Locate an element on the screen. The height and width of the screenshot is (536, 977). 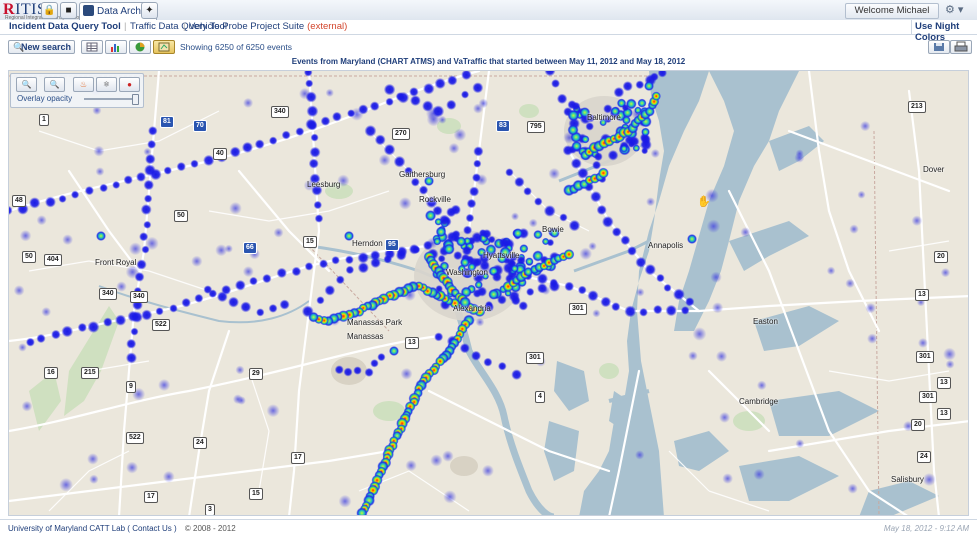
place-label: Herndon is located at coordinates (367, 243).